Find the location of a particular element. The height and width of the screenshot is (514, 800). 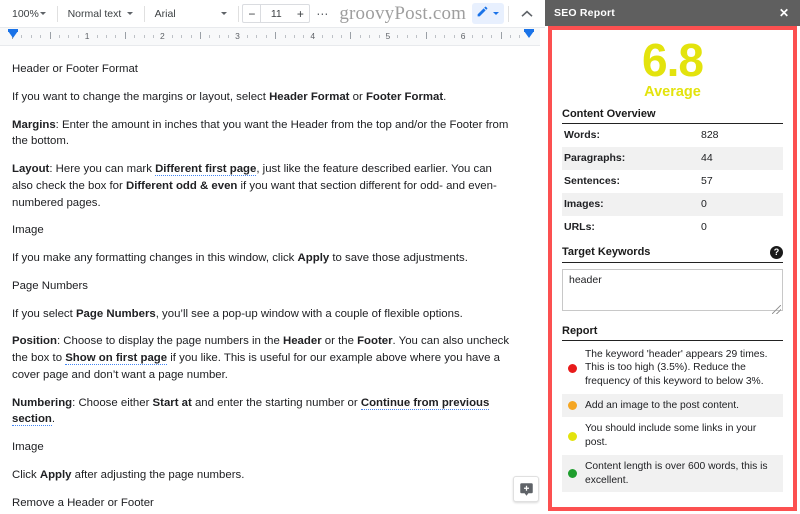

decrease-font-size-button: − is located at coordinates (252, 13).